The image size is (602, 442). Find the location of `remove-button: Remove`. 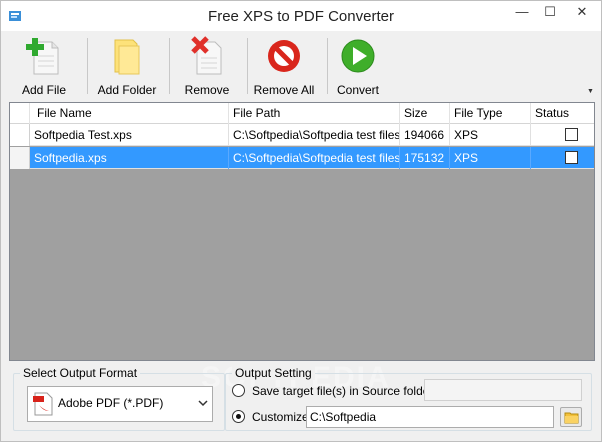

remove-button: Remove is located at coordinates (207, 66).